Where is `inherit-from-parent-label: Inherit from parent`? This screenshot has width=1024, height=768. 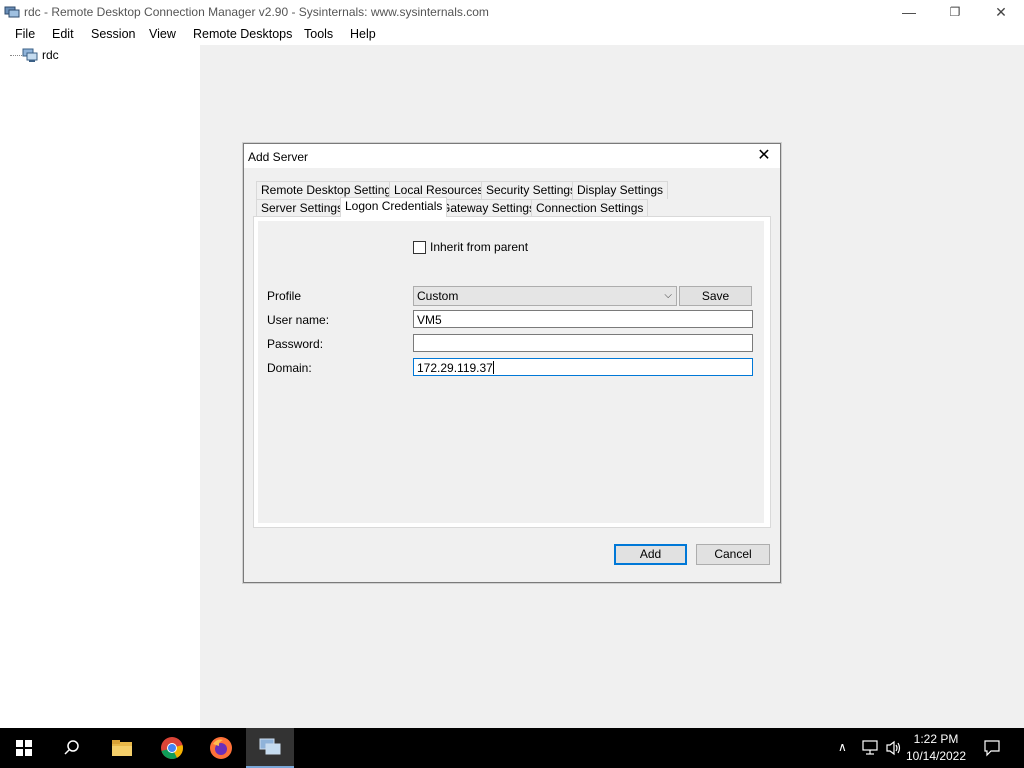
inherit-from-parent-label: Inherit from parent is located at coordinates (479, 247).